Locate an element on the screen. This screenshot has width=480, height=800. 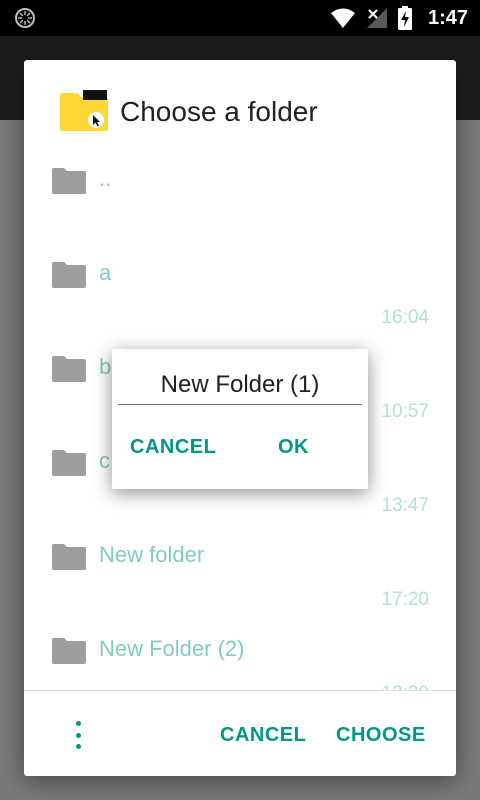
folder-time: 13:47 is located at coordinates (405, 505).